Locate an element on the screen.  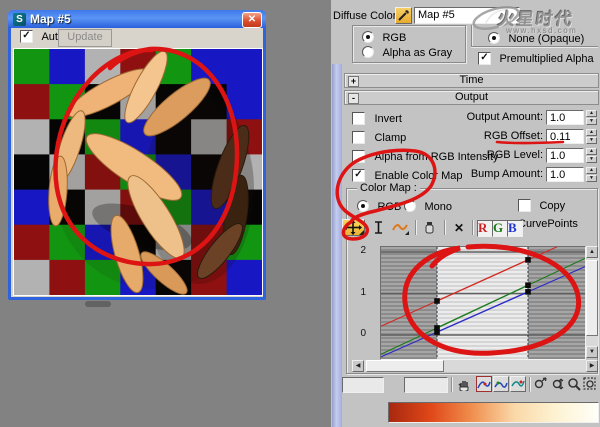
hscroll-thumb is located at coordinates (405, 366).